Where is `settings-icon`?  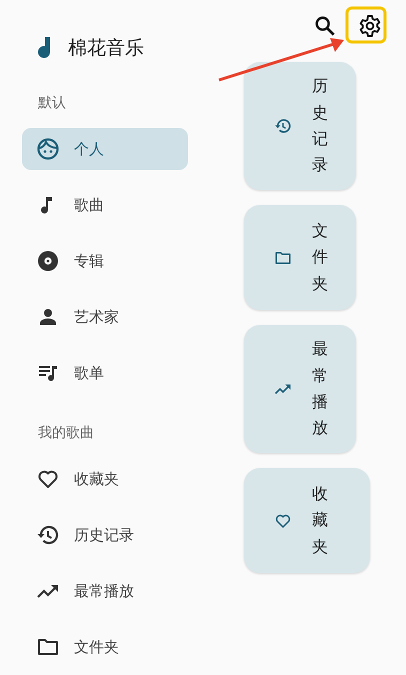
settings-icon is located at coordinates (370, 26).